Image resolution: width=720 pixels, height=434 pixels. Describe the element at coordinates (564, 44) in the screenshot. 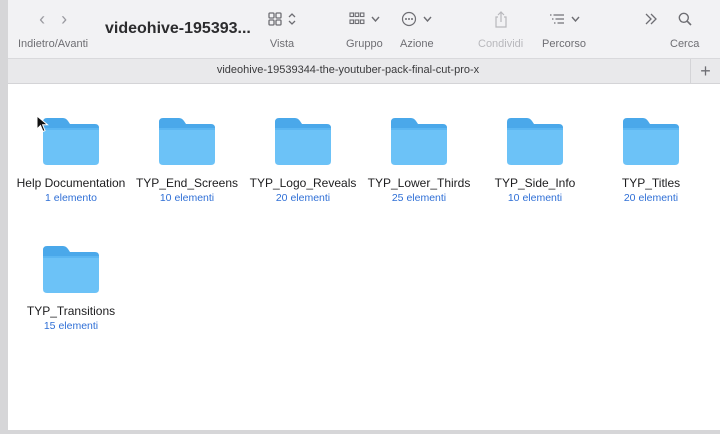

I see `path-label: Percorso` at that location.